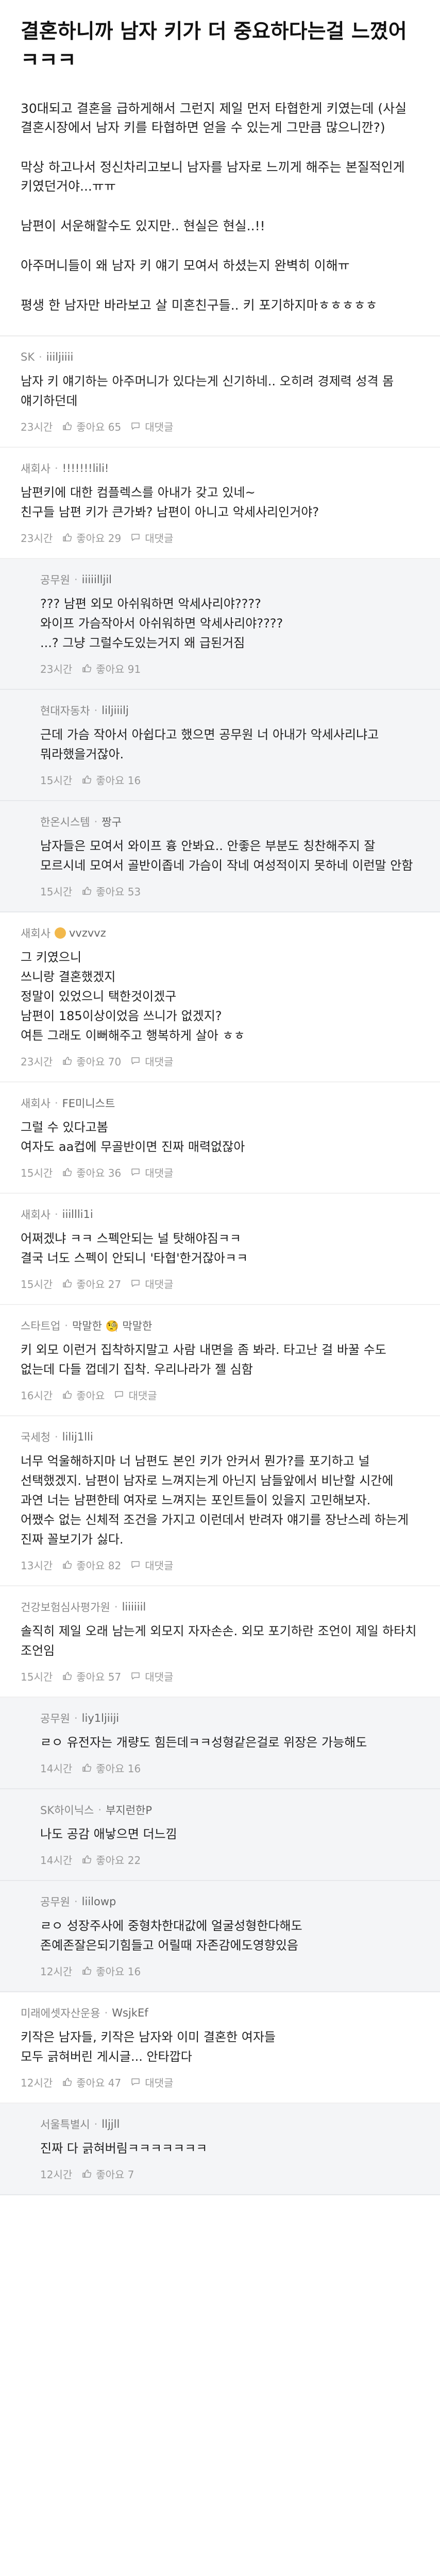 The width and height of the screenshot is (440, 2576). Describe the element at coordinates (111, 891) in the screenshot. I see `like-button: 좋아요 53` at that location.